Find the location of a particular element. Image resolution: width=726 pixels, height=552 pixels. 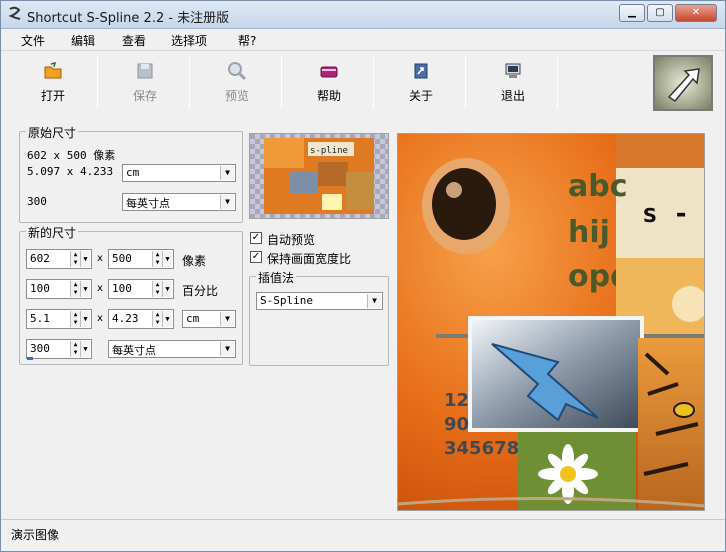

menu-bar: 文件 编辑 查看 选择项 帮? is located at coordinates (363, 40).